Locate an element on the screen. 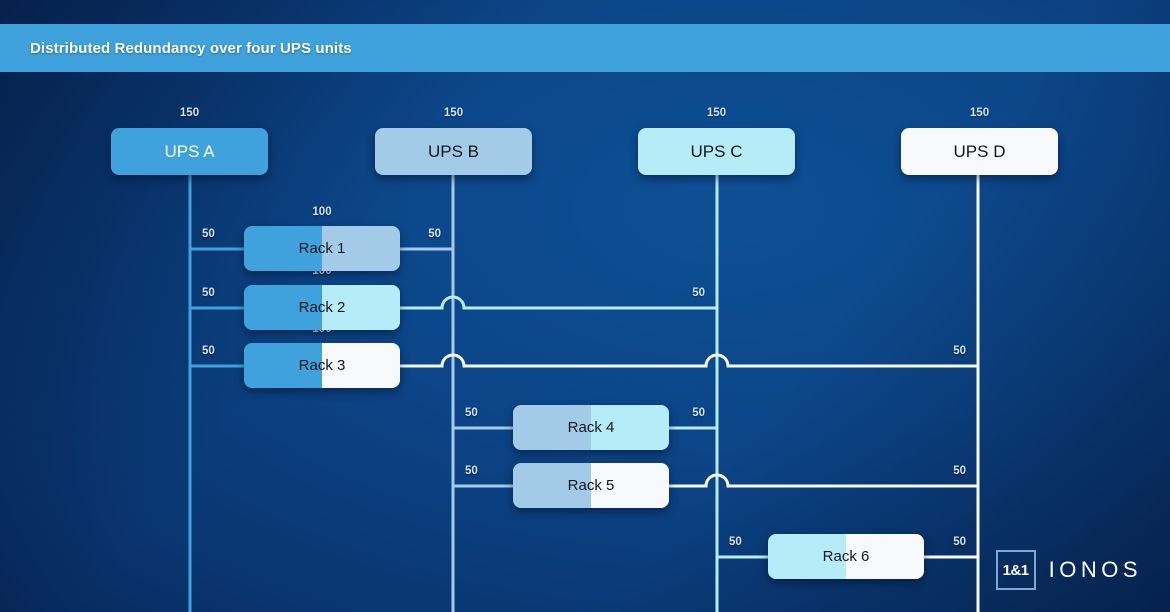 The width and height of the screenshot is (1170, 612). feed-load-rack-4-left: 50 is located at coordinates (471, 413).